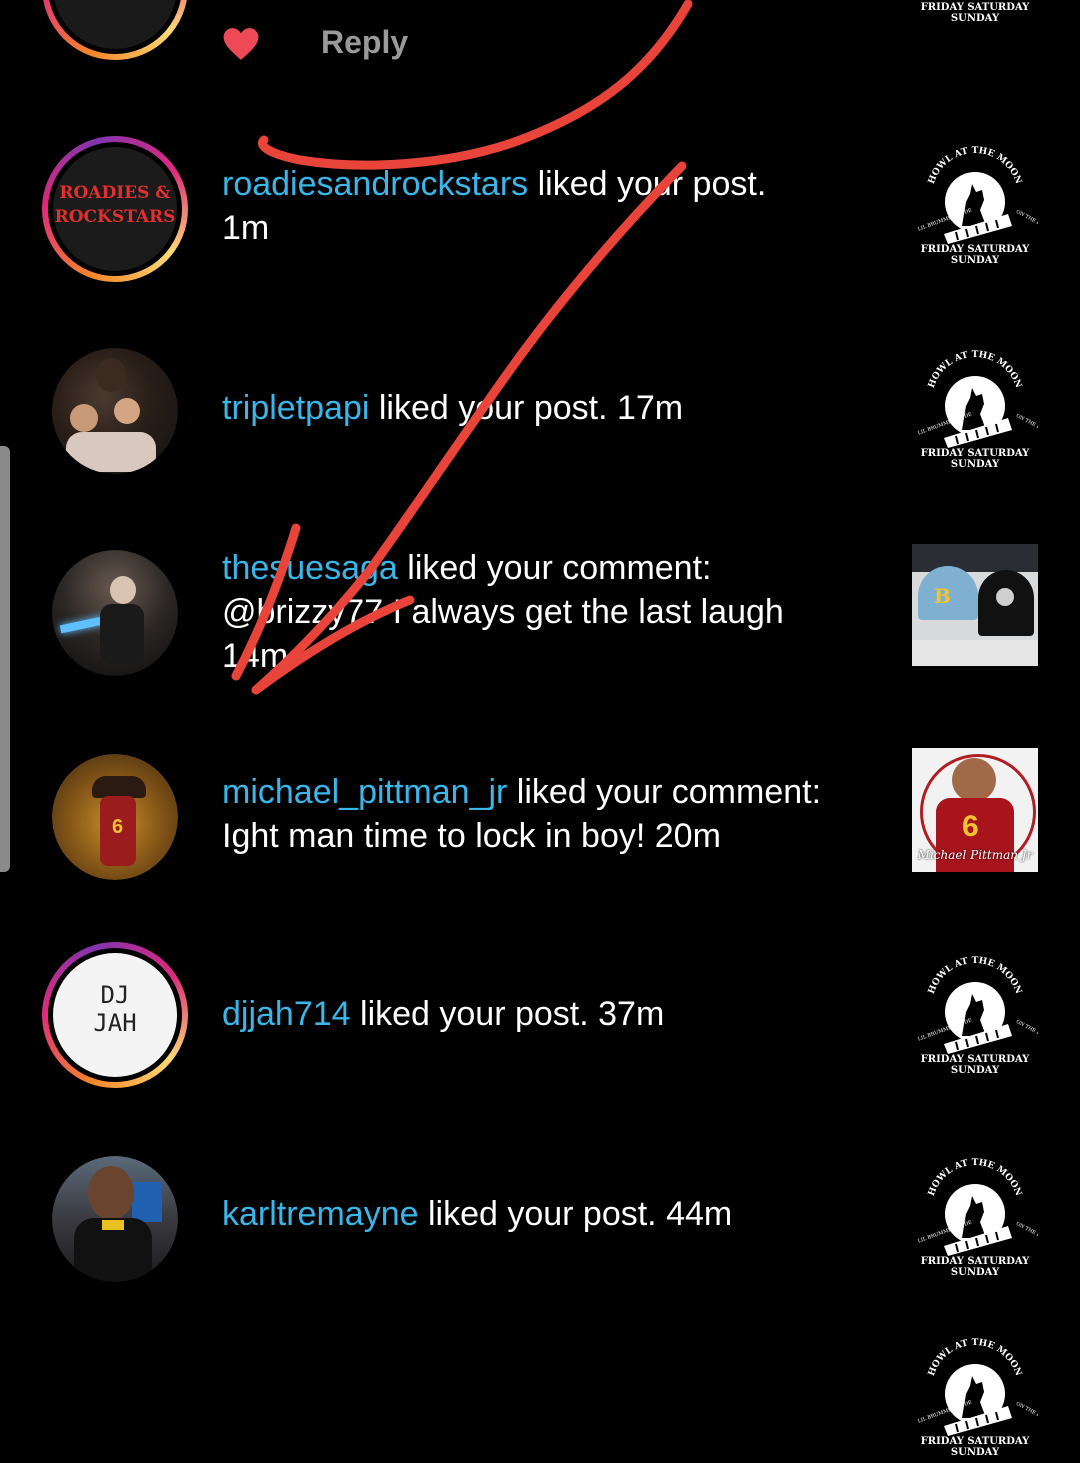  What do you see at coordinates (975, 605) in the screenshot?
I see `post-thumbnail: B` at bounding box center [975, 605].